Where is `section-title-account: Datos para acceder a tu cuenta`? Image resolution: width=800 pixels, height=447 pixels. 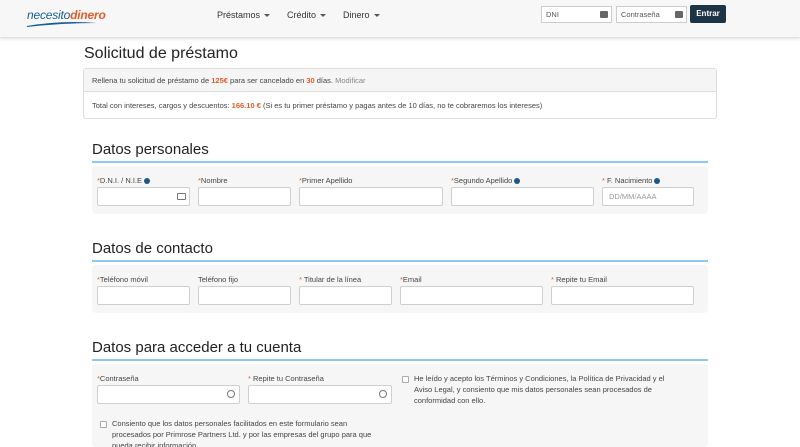
section-title-account: Datos para acceder a tu cuenta is located at coordinates (197, 347).